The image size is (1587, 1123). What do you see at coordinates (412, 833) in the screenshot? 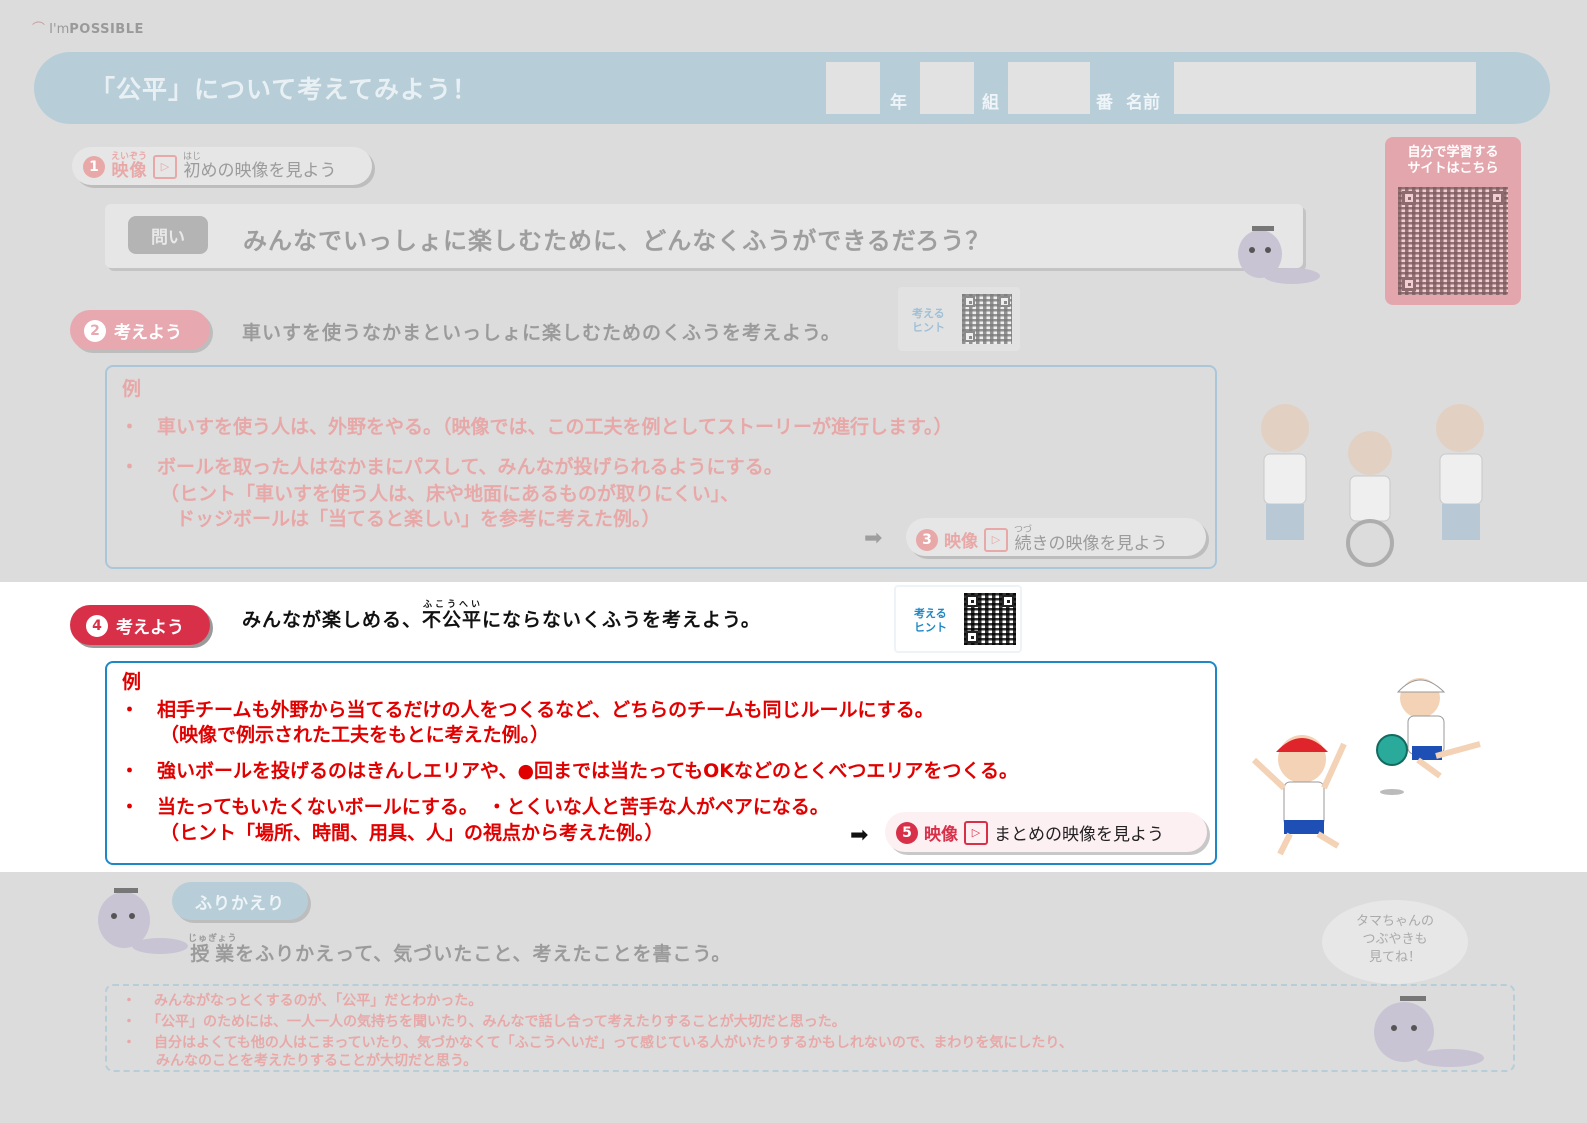
I see `example4-item-3-hint: （ヒント「場所、時間、用具、人」の視点から考えた例。）` at bounding box center [412, 833].